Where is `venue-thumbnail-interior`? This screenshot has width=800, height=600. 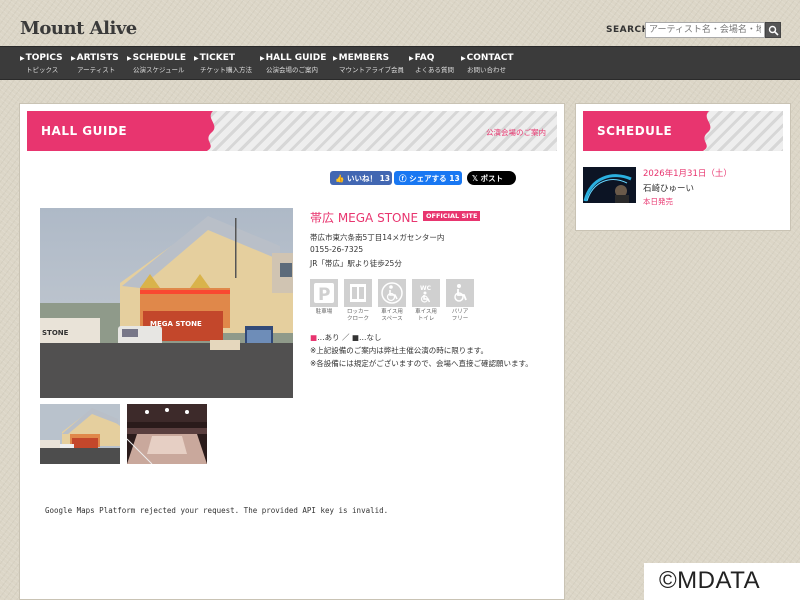
venue-thumbnail-interior is located at coordinates (167, 434).